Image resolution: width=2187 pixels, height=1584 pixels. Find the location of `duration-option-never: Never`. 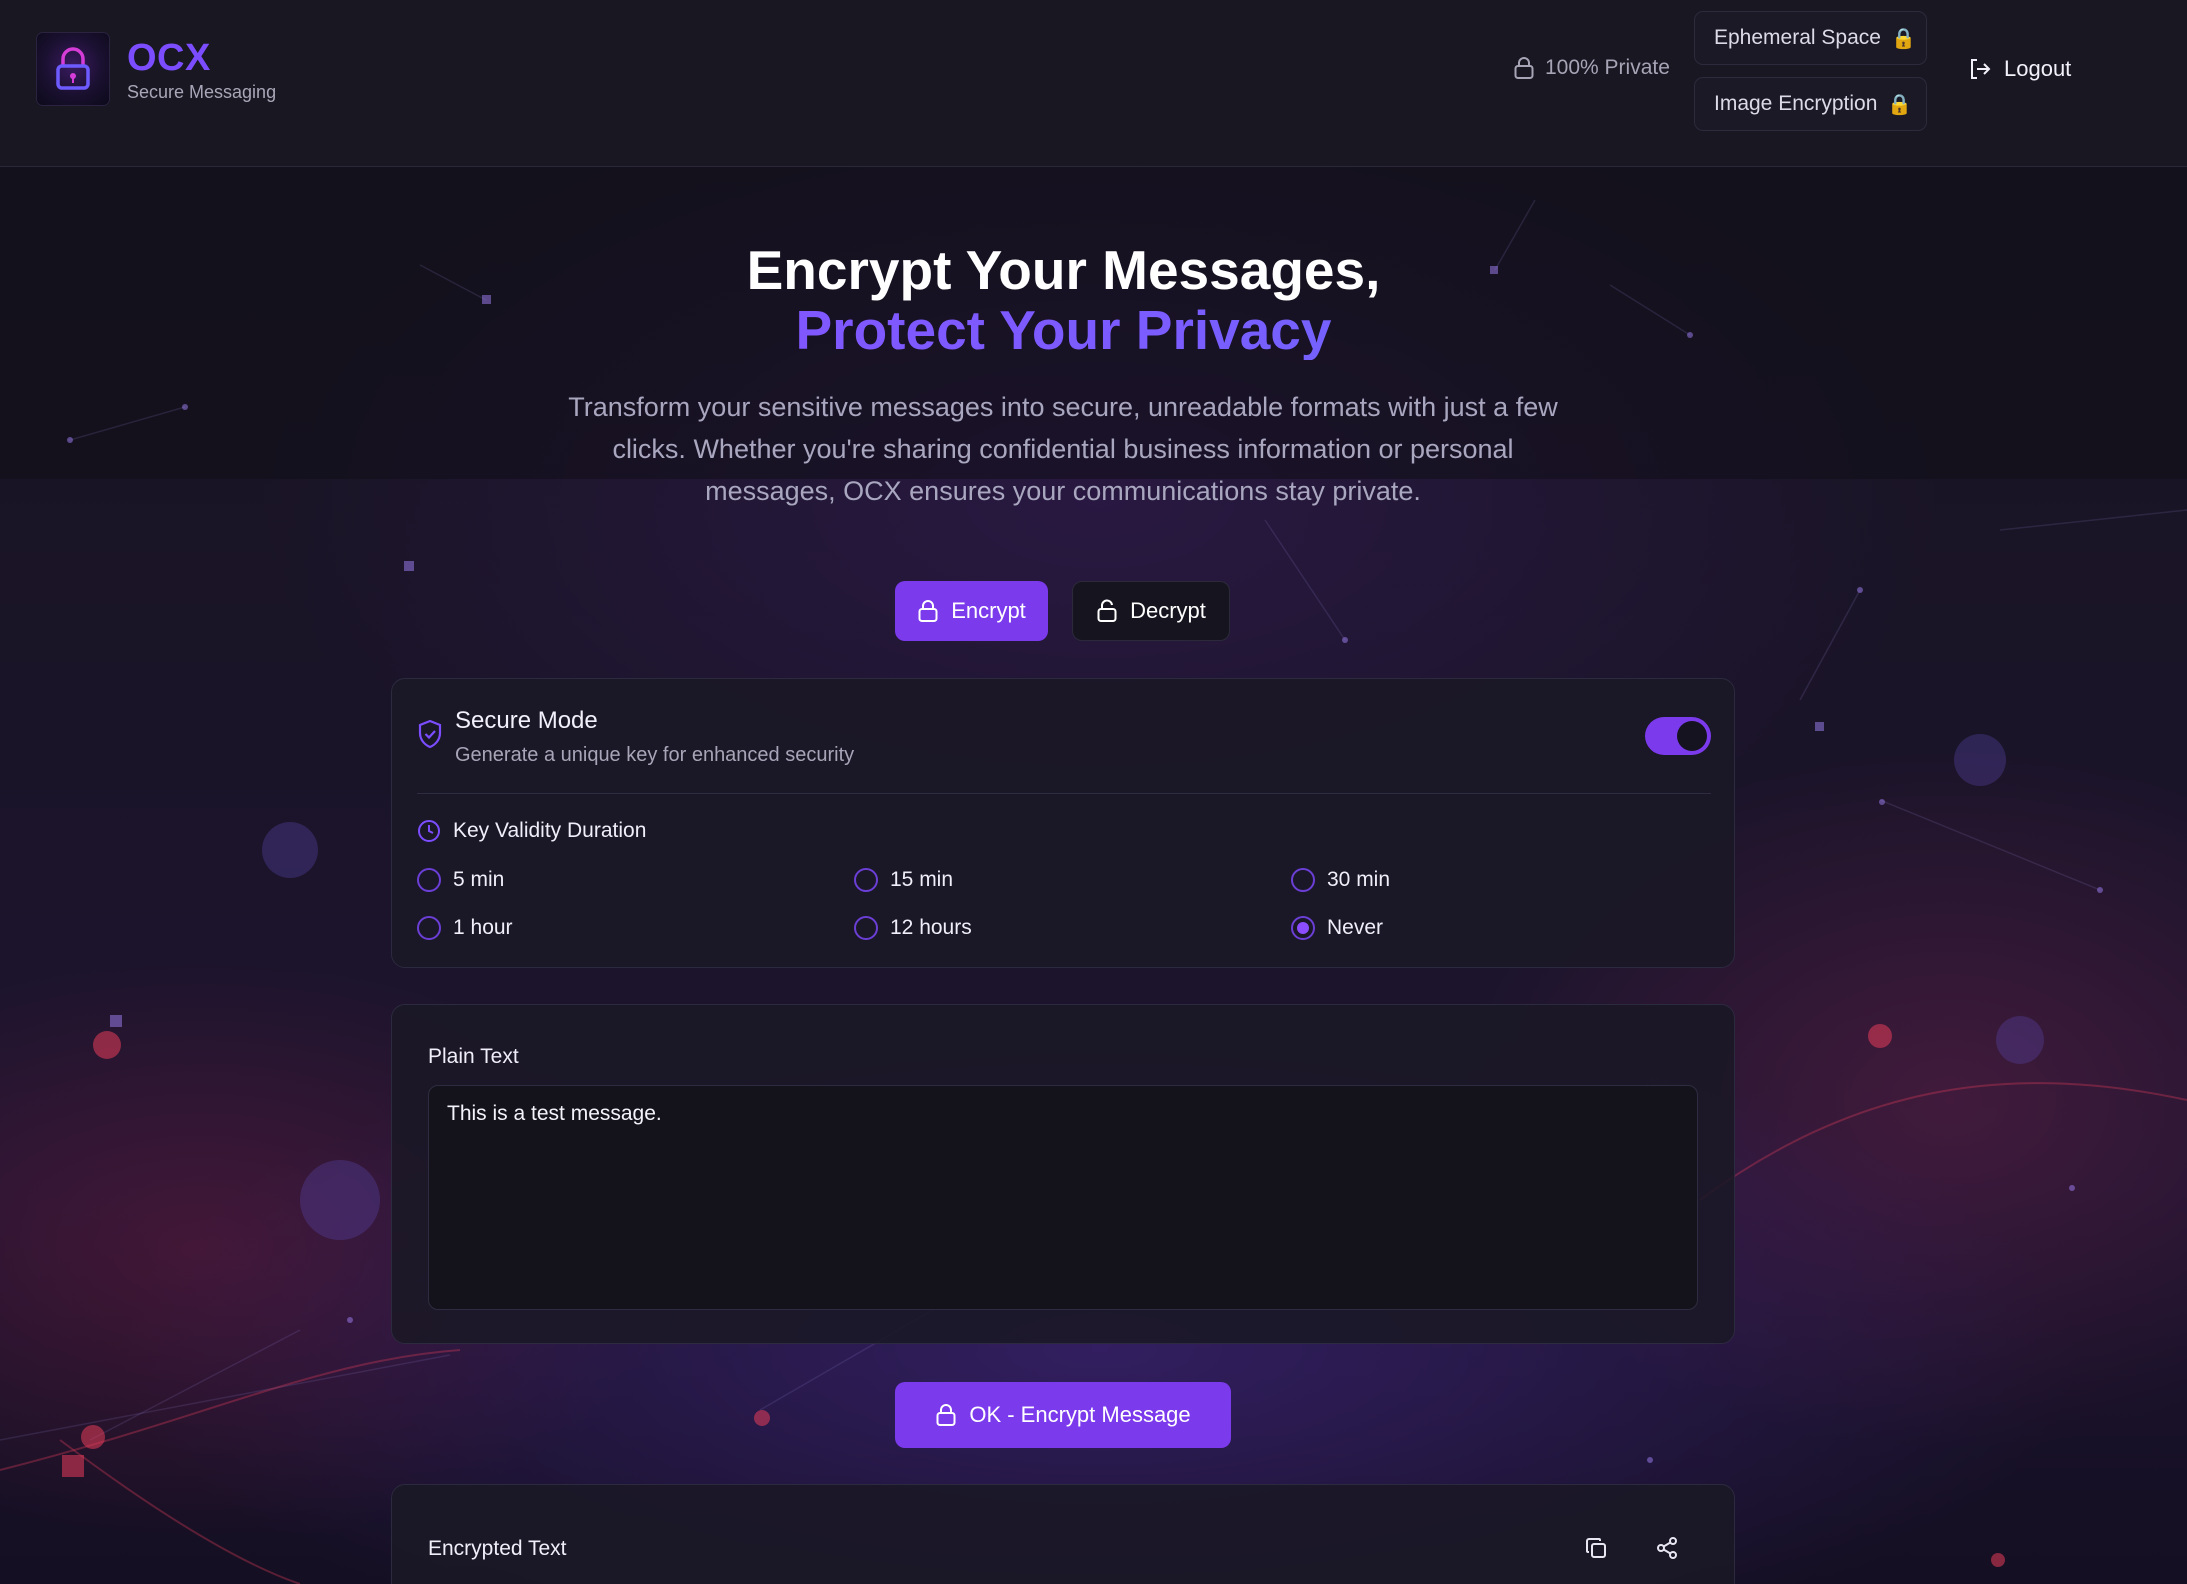

duration-option-never: Never is located at coordinates (1337, 928).